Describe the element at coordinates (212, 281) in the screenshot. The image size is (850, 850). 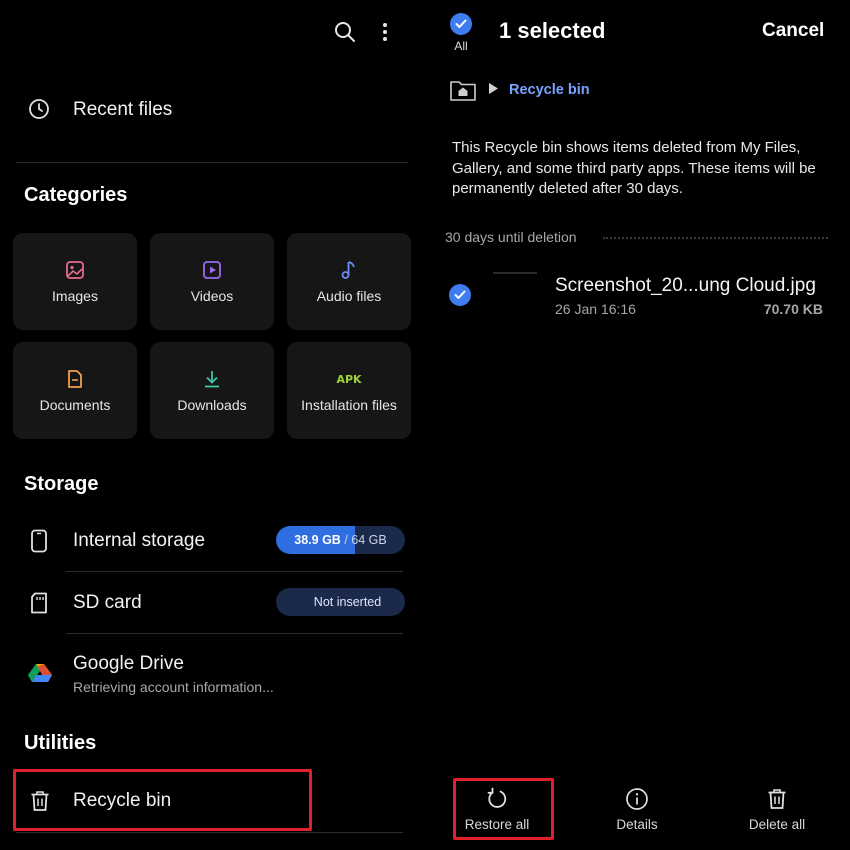
I see `category-videos: Videos` at that location.